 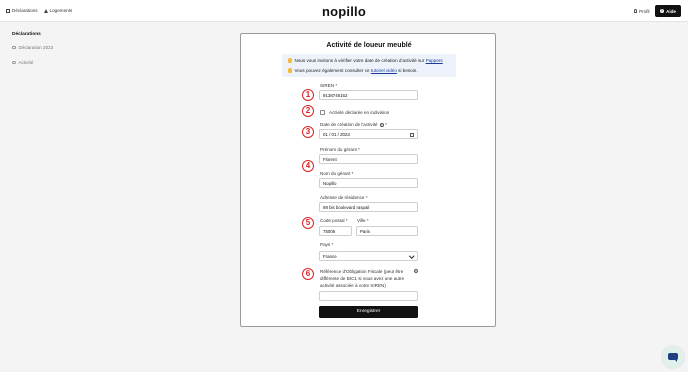 I want to click on country-label: Pays *, so click(x=327, y=244).